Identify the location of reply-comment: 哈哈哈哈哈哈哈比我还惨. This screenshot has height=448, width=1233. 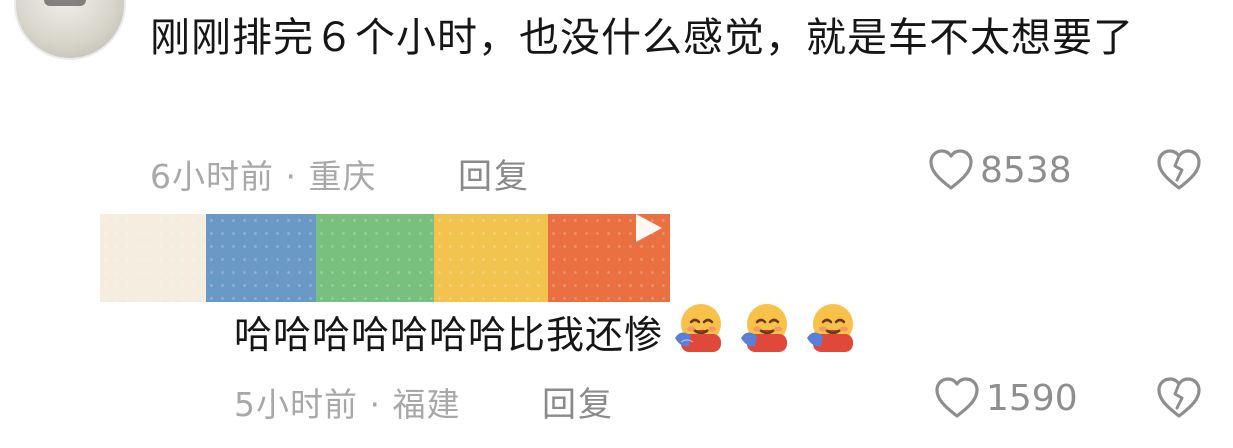
(547, 335).